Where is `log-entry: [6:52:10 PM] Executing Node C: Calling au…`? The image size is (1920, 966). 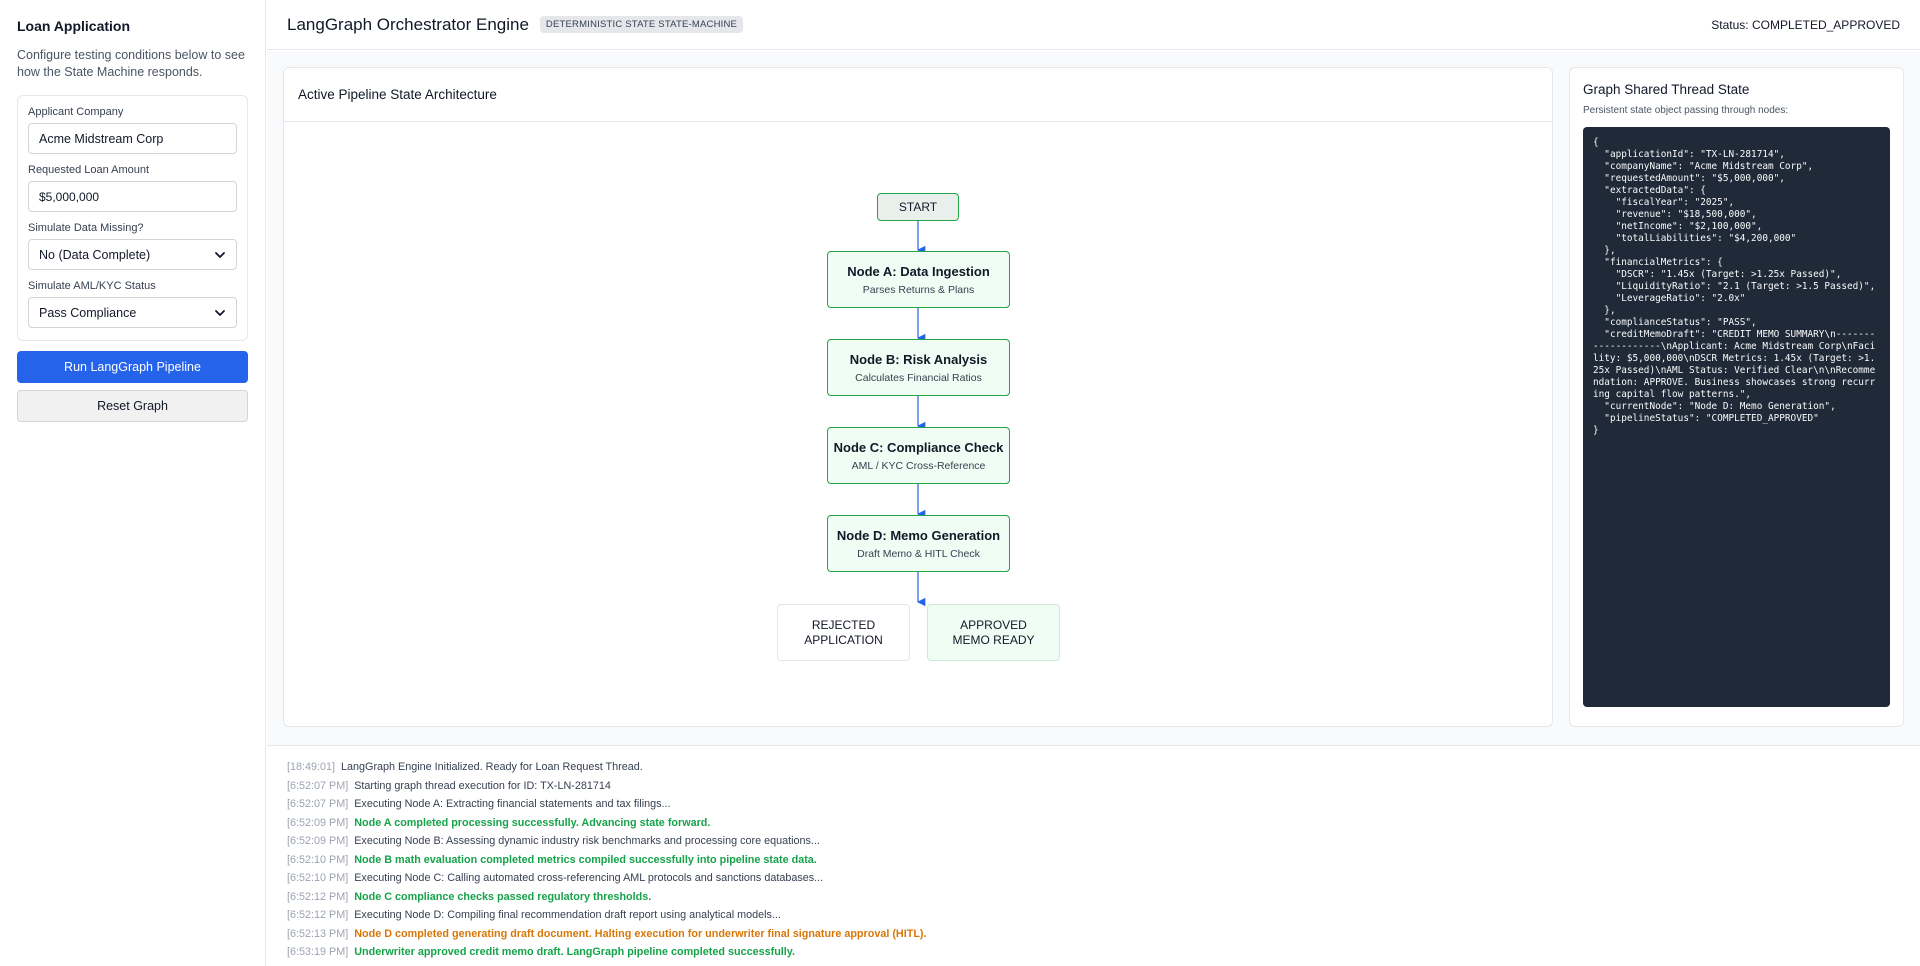
log-entry: [6:52:10 PM] Executing Node C: Calling au… is located at coordinates (1093, 878).